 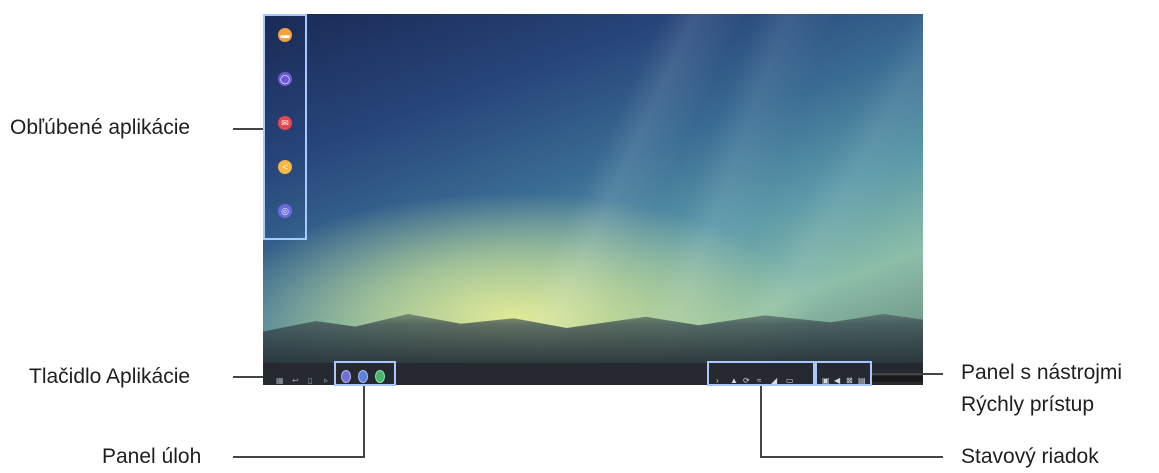 What do you see at coordinates (897, 379) in the screenshot?
I see `screen-edge` at bounding box center [897, 379].